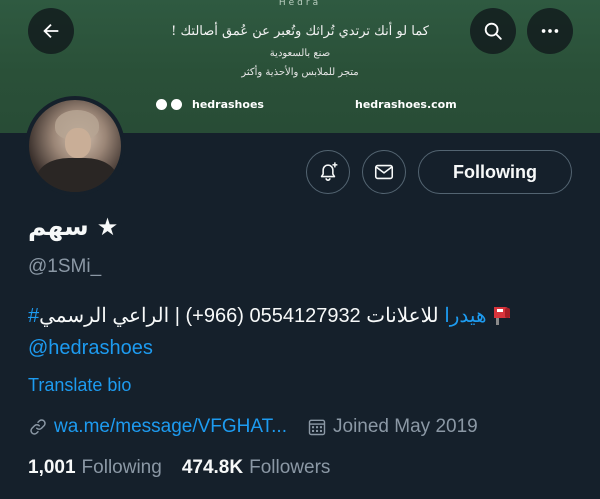 This screenshot has width=600, height=499. I want to click on followers-count: 474.8K, so click(212, 467).